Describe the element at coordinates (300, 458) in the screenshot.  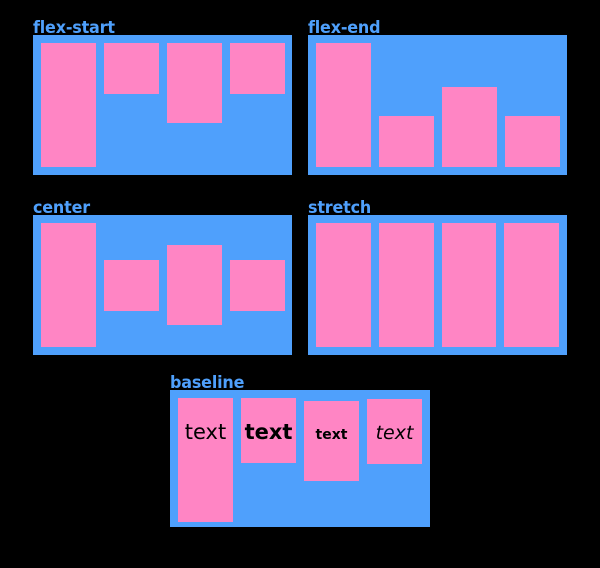
I see `flex-container-baseline: text text text text` at that location.